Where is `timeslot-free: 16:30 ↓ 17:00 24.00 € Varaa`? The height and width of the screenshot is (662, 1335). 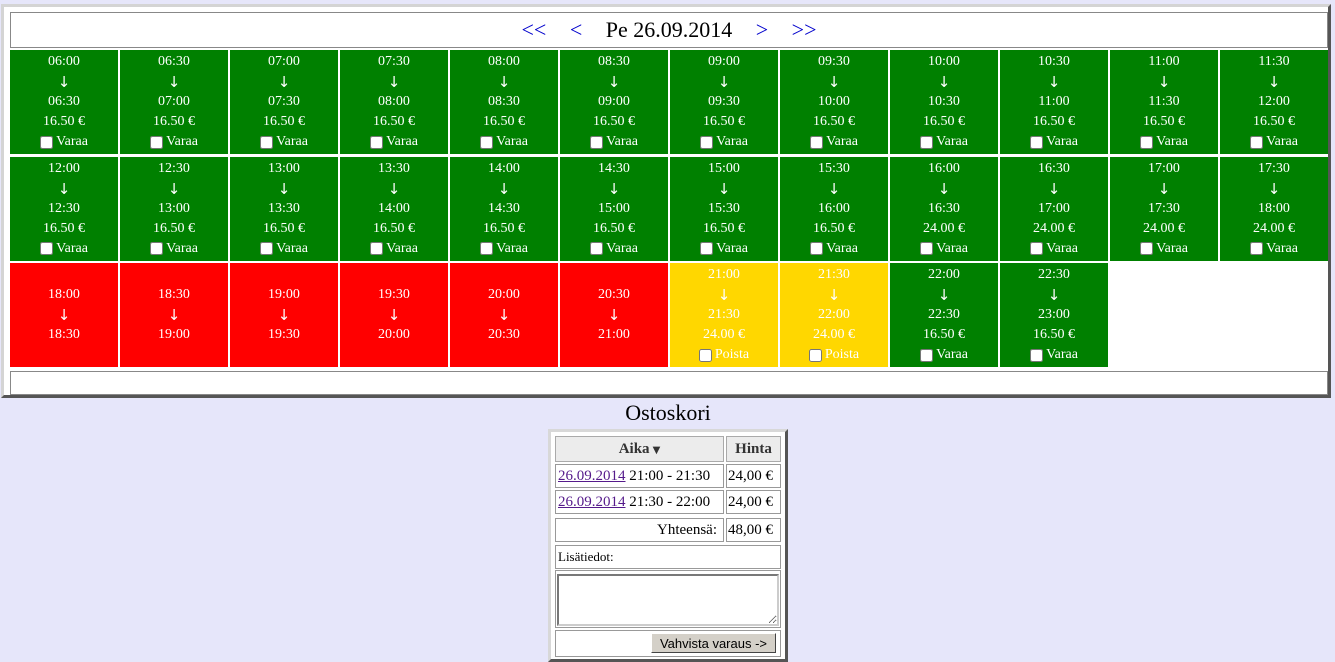 timeslot-free: 16:30 ↓ 17:00 24.00 € Varaa is located at coordinates (1054, 208).